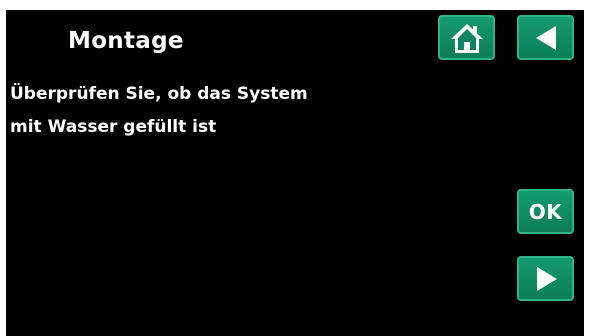 The width and height of the screenshot is (590, 336). Describe the element at coordinates (126, 41) in the screenshot. I see `page-title: Montage` at that location.